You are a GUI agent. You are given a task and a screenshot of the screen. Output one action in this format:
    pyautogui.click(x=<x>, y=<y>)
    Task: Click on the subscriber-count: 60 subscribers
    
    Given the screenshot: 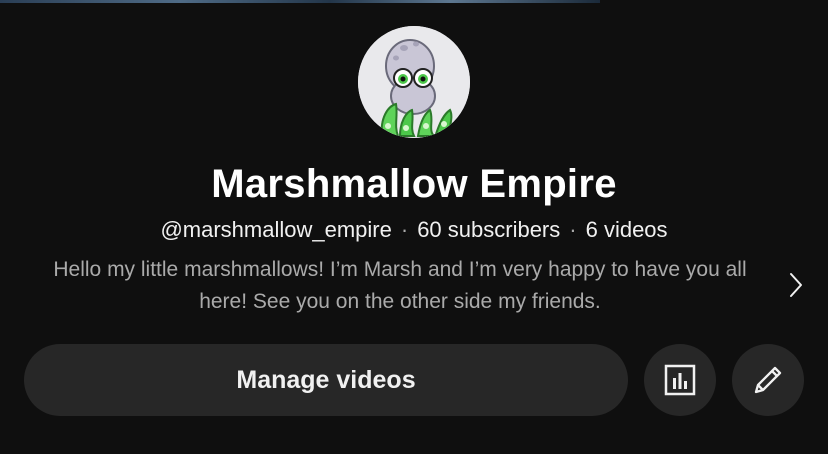 What is the action you would take?
    pyautogui.click(x=489, y=229)
    